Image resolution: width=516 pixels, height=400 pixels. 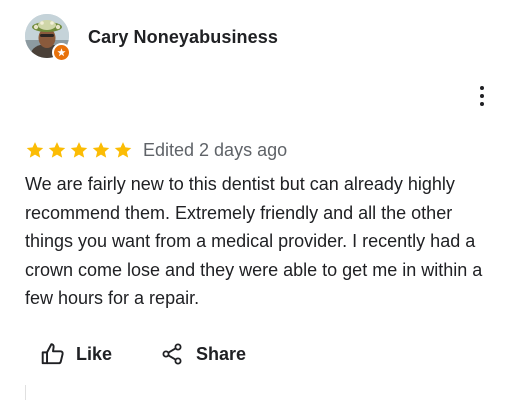 I want to click on divider, so click(x=25, y=392).